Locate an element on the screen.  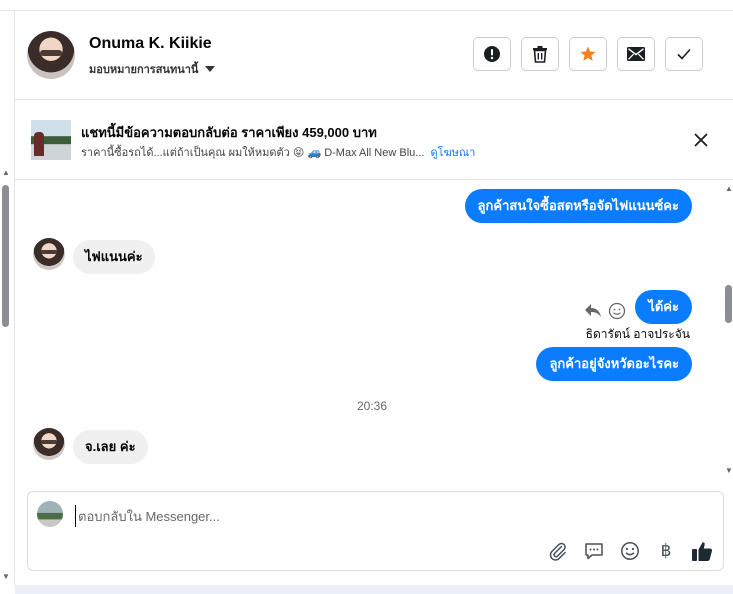
outgoing-message: ลูกค้าอยู่จังหวัดอะไรคะ is located at coordinates (614, 364).